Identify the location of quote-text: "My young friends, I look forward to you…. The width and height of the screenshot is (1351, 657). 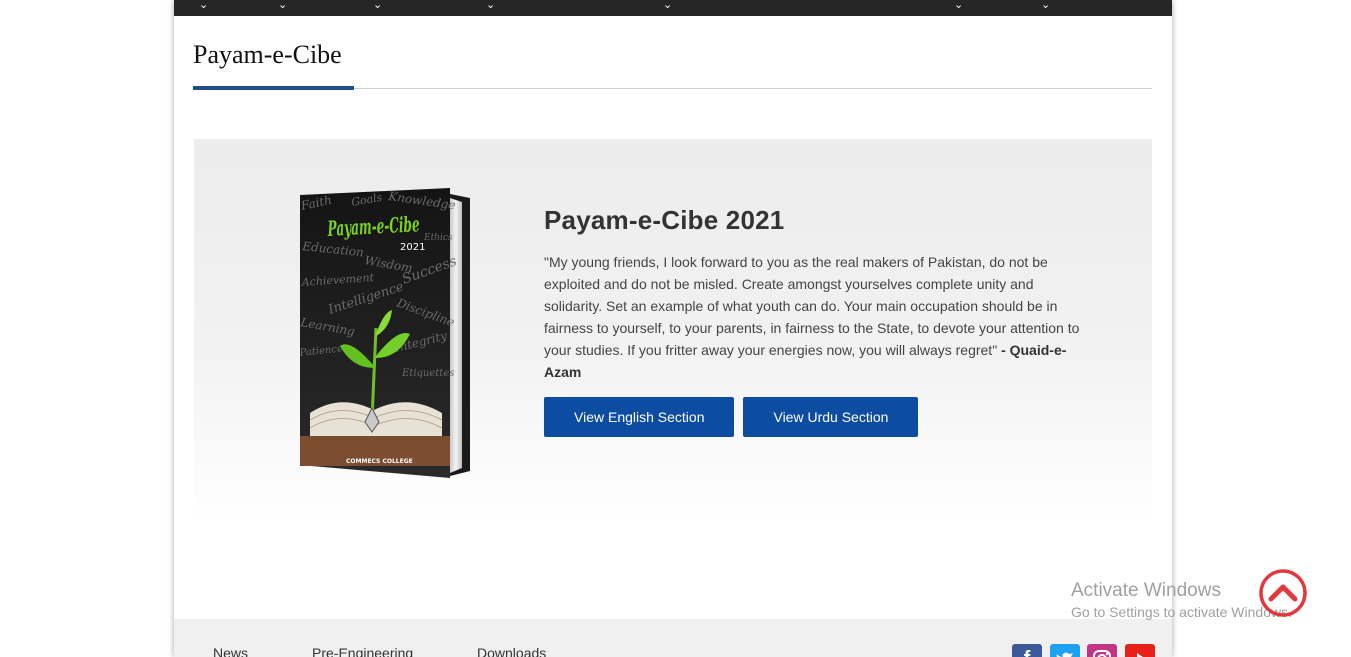
(812, 306).